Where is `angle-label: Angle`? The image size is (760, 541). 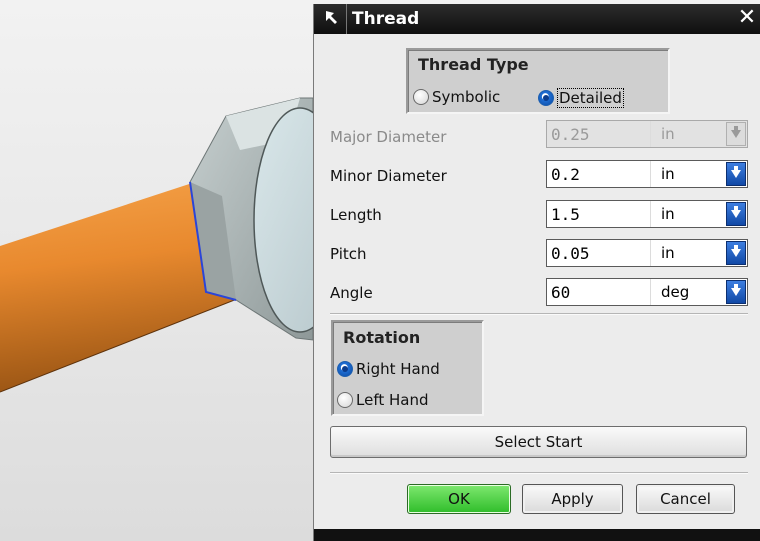 angle-label: Angle is located at coordinates (351, 293).